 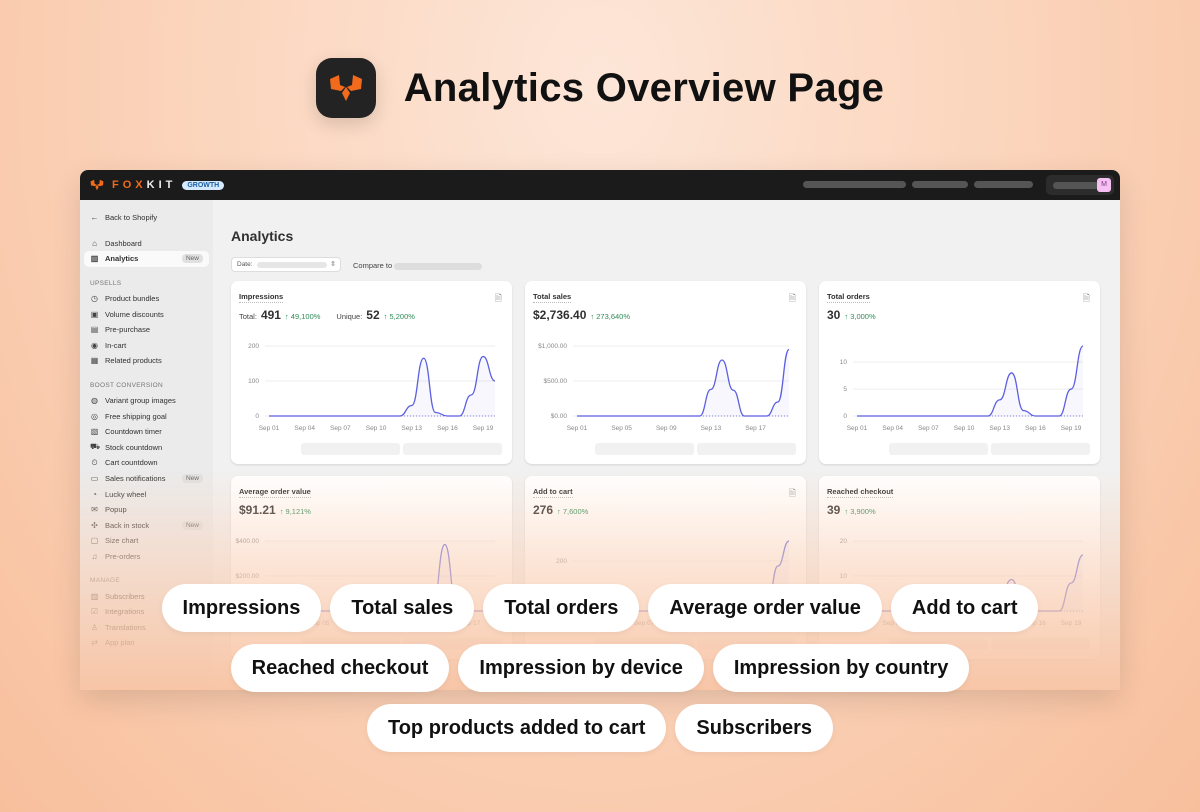 I want to click on feature-icon: ⛟, so click(x=95, y=447).